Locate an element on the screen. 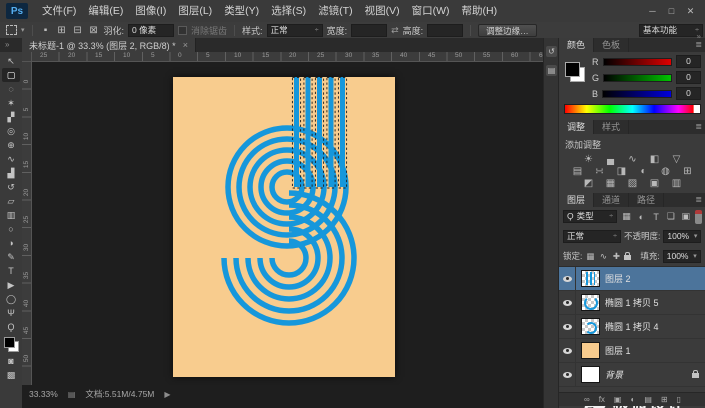 This screenshot has height=408, width=705. tab-layers: 图层 is located at coordinates (577, 200).